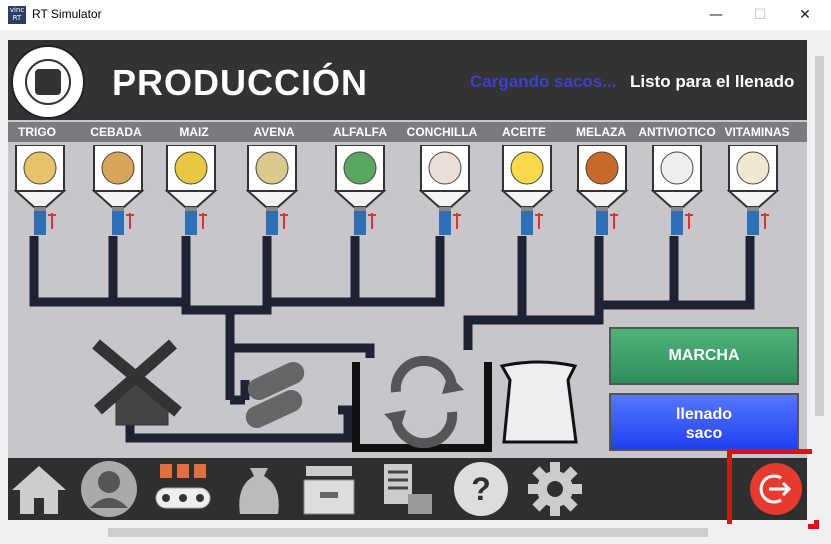 The height and width of the screenshot is (544, 831). I want to click on oats-icon, so click(272, 168).